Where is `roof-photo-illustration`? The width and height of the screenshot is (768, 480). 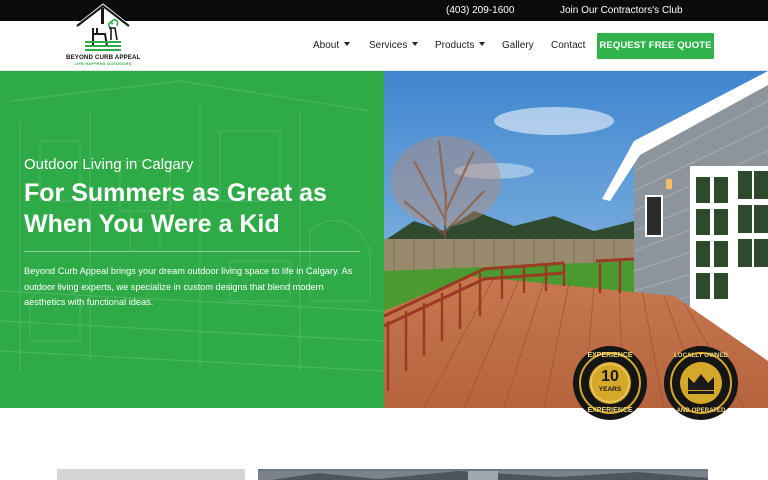
roof-photo-illustration is located at coordinates (483, 475).